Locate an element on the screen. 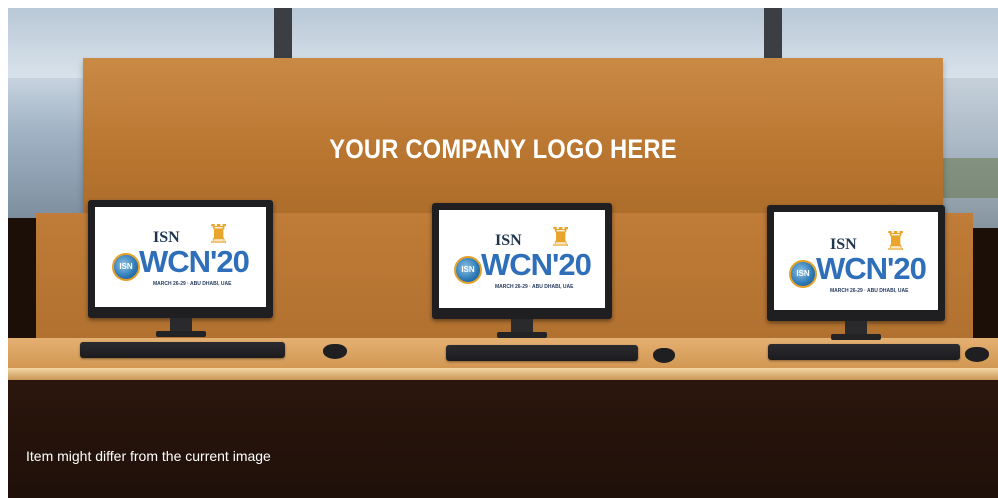 The width and height of the screenshot is (998, 498). image-disclaimer: Item might differ from the current image is located at coordinates (148, 456).